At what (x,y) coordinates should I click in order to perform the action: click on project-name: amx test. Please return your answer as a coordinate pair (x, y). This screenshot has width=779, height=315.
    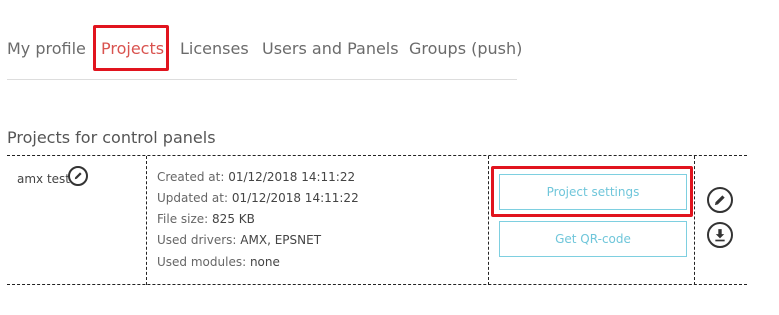
    Looking at the image, I should click on (44, 179).